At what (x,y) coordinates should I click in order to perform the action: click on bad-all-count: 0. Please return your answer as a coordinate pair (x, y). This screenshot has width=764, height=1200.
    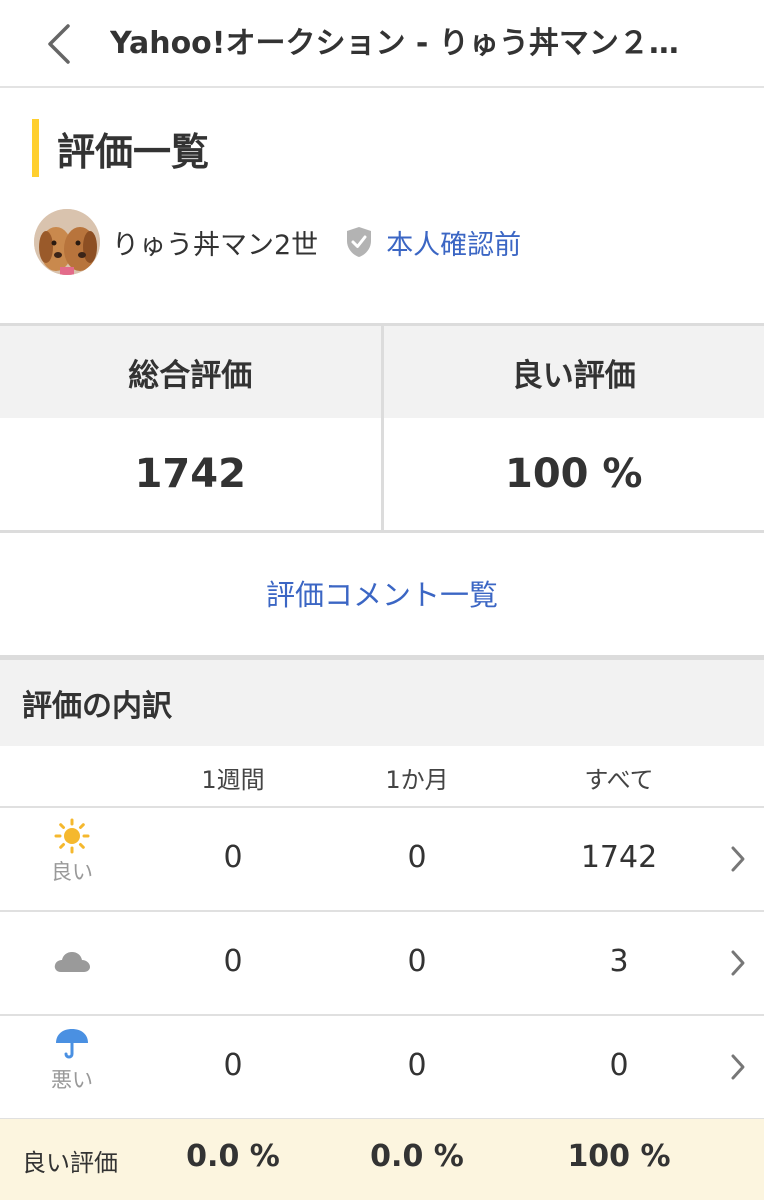
    Looking at the image, I should click on (619, 1065).